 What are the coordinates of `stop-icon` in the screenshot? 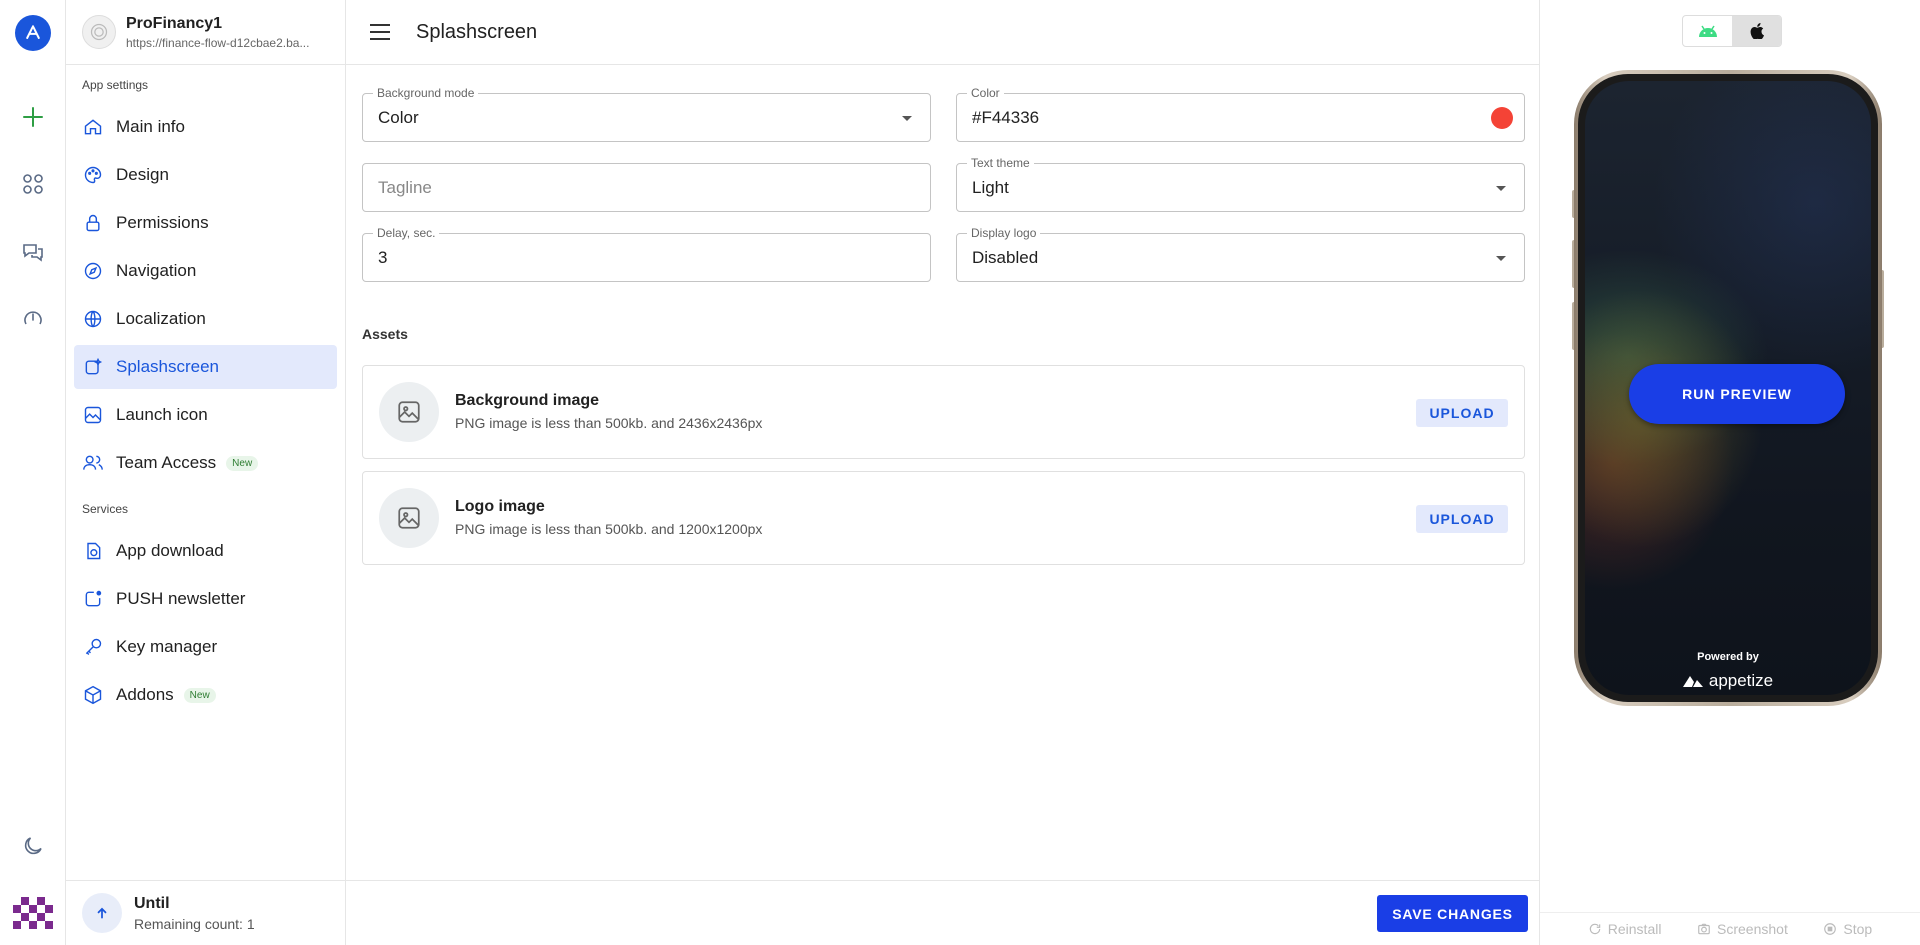 It's located at (1830, 929).